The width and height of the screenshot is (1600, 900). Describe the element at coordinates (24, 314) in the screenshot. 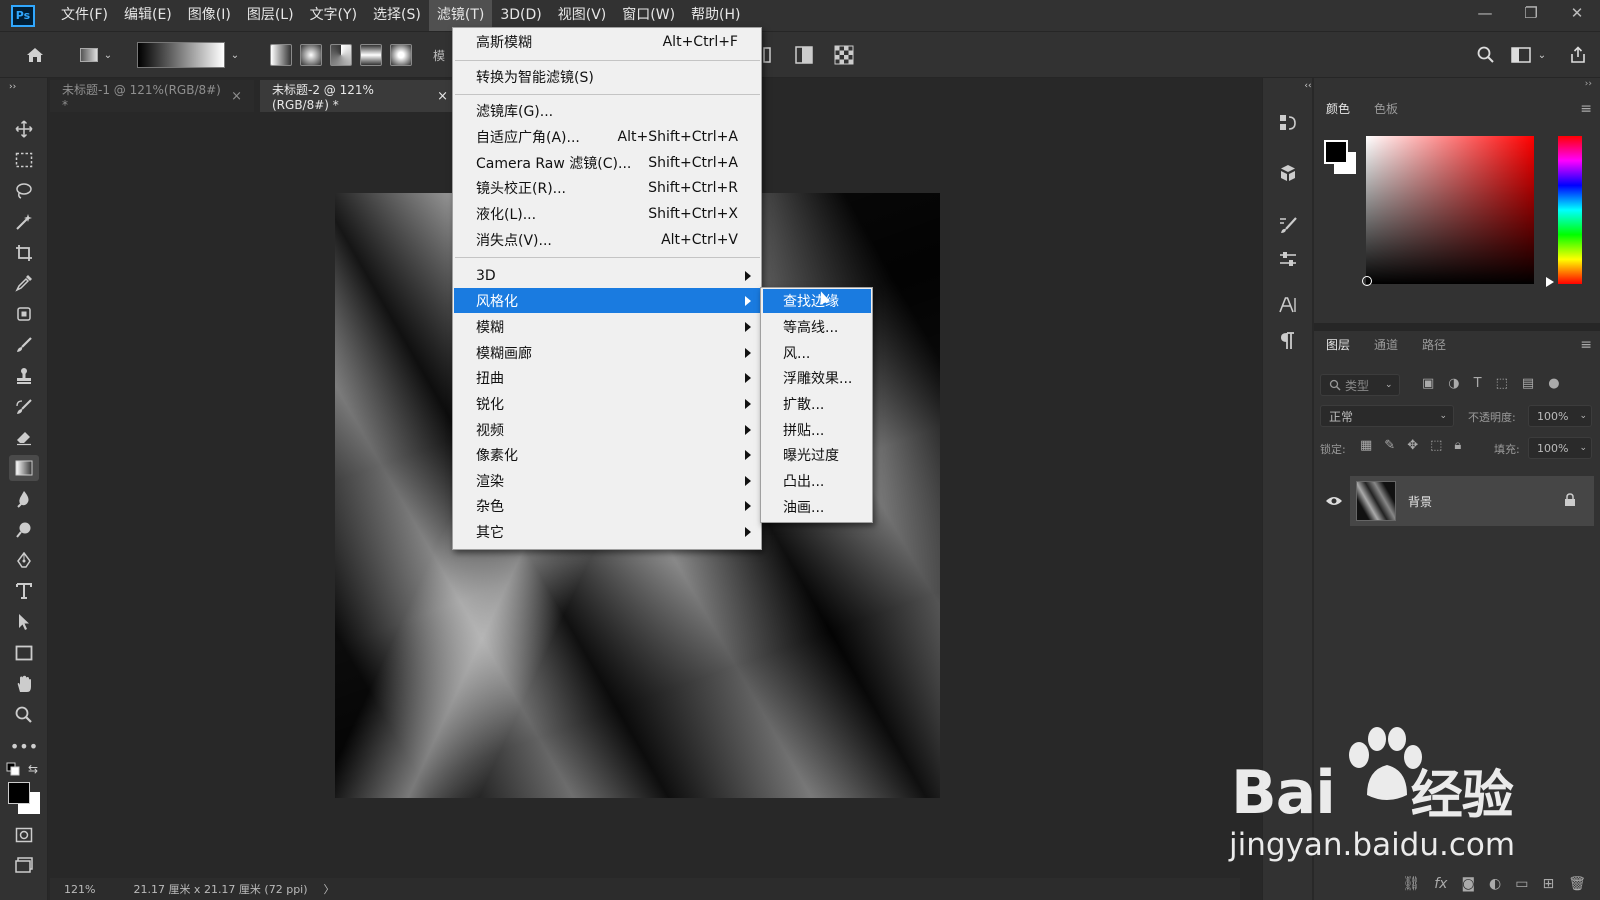

I see `healing-brush-tool-icon` at that location.